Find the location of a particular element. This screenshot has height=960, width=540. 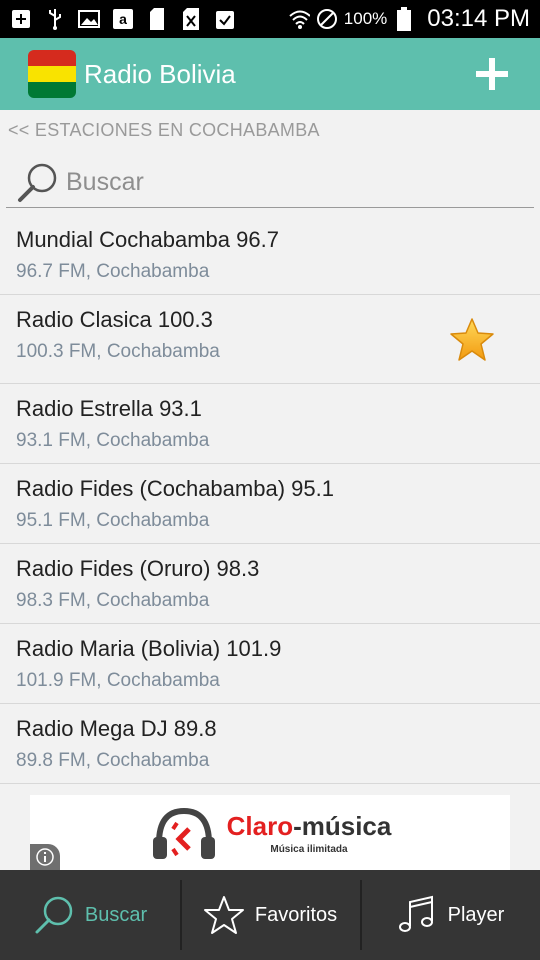

app-bar: Radio Bolivia is located at coordinates (270, 74).